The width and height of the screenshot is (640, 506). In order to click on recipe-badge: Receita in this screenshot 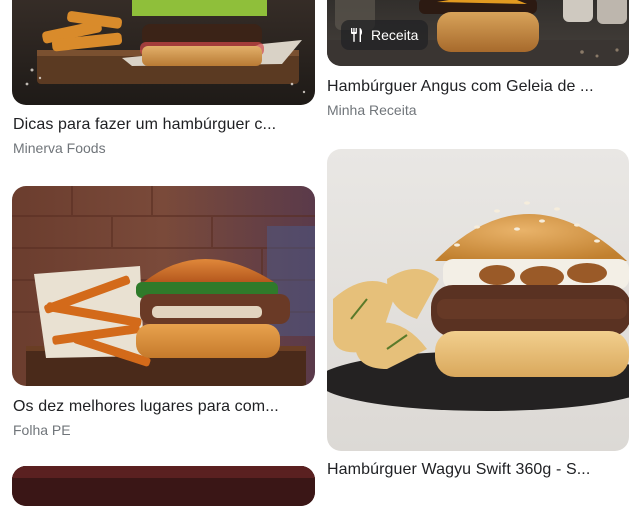, I will do `click(385, 35)`.